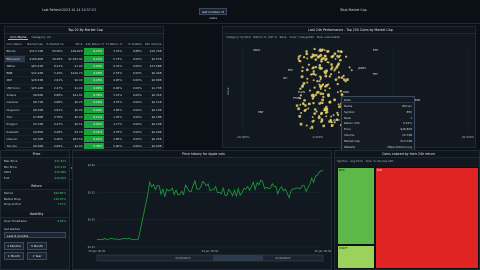  What do you see at coordinates (94, 102) in the screenshot?
I see `table-cell: 0.18%` at bounding box center [94, 102].